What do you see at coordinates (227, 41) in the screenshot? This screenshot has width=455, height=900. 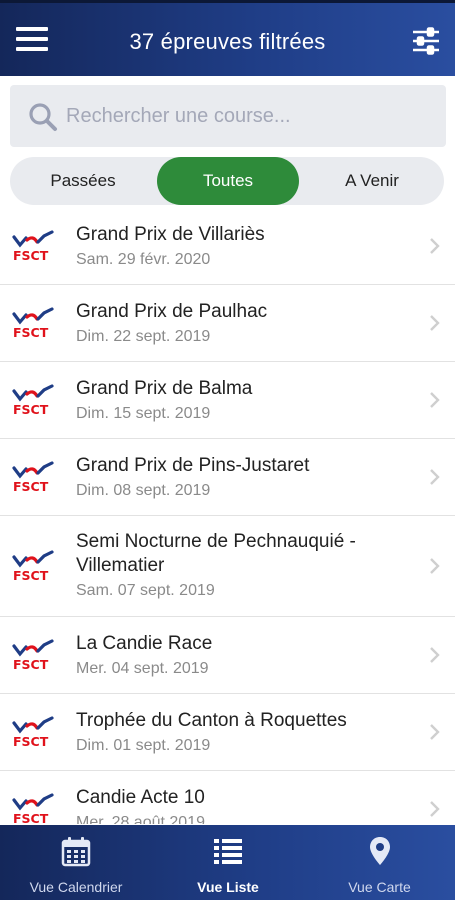 I see `page-title: 37 épreuves filtrées` at bounding box center [227, 41].